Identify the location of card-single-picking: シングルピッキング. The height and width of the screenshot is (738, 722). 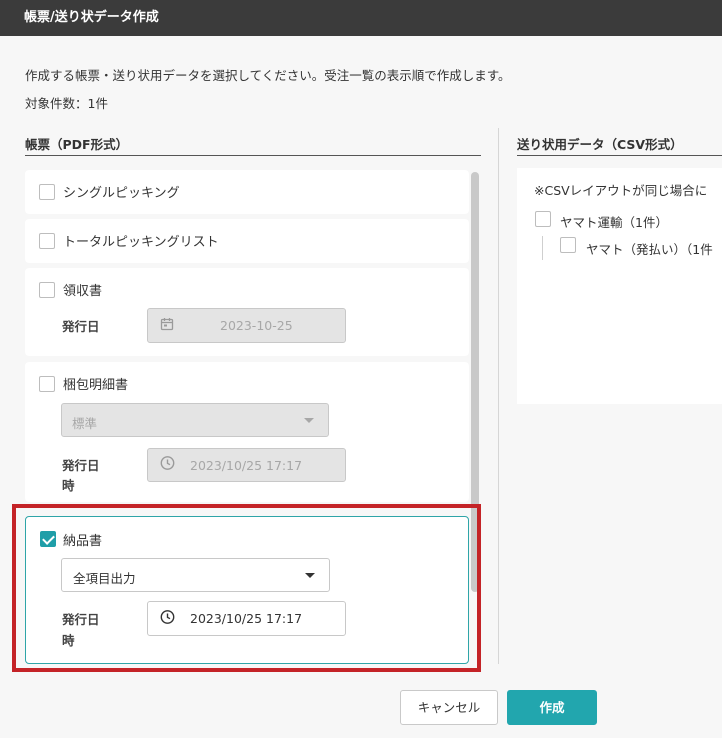
(247, 192).